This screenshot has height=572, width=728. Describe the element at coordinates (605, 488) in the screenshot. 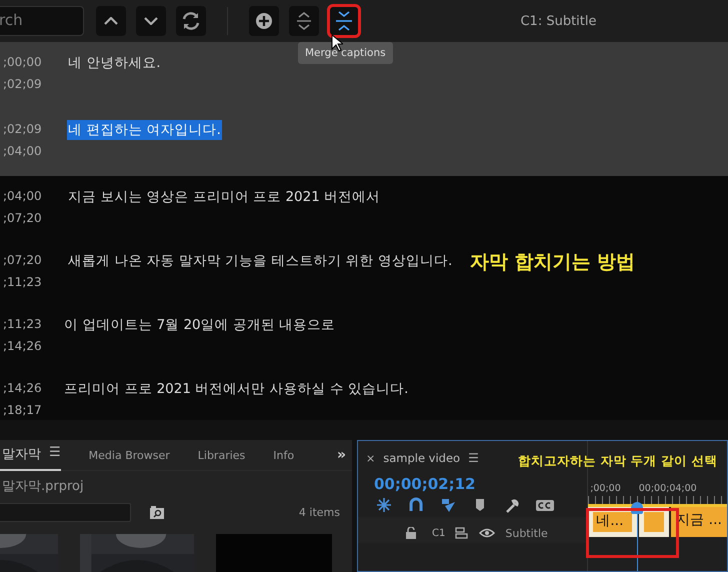

I see `ruler-time: ;00;00` at that location.